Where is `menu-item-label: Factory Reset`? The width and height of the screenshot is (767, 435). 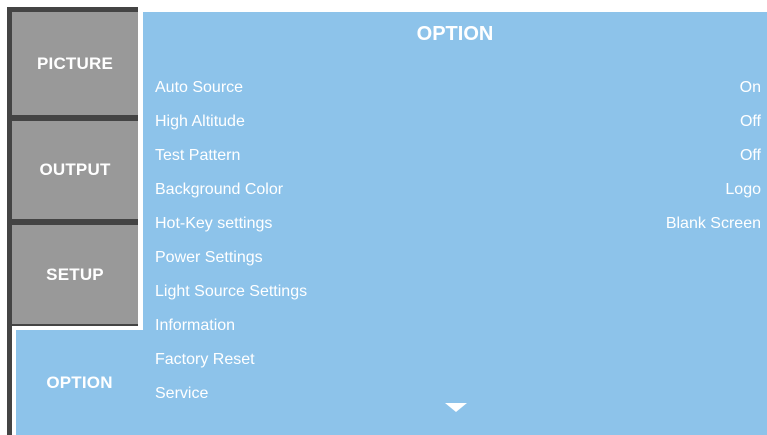 menu-item-label: Factory Reset is located at coordinates (205, 359).